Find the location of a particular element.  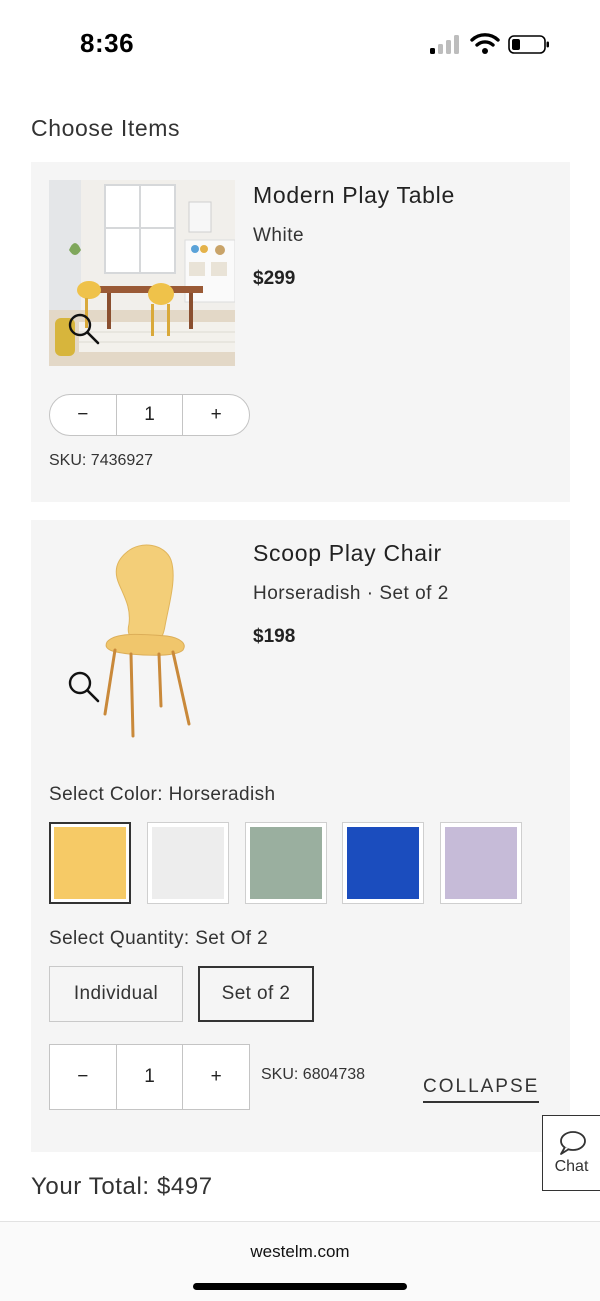

url-text: westelm.com is located at coordinates (300, 1252).